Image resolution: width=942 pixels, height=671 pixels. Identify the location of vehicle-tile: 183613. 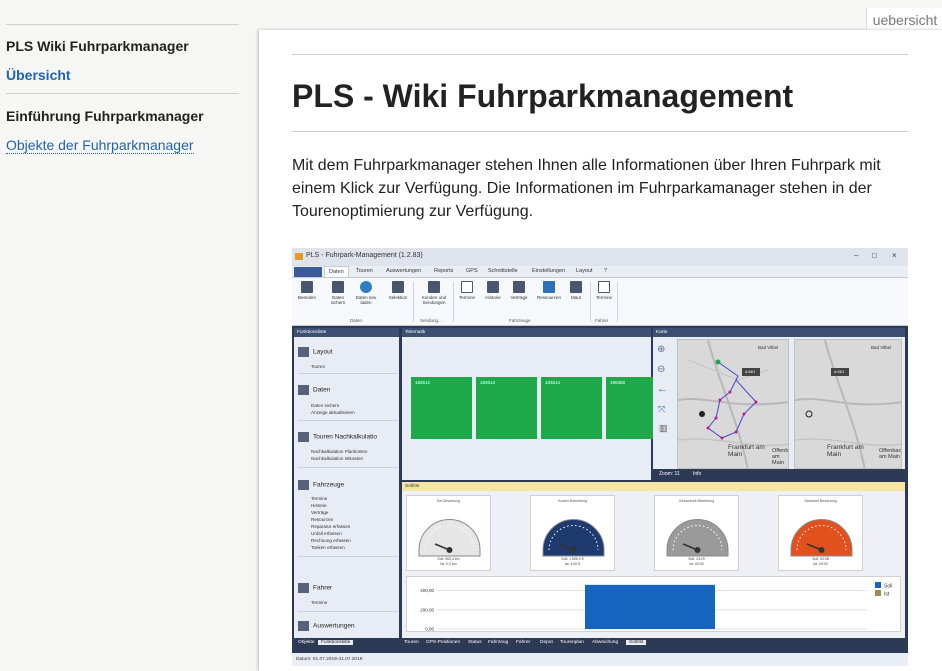
(506, 408).